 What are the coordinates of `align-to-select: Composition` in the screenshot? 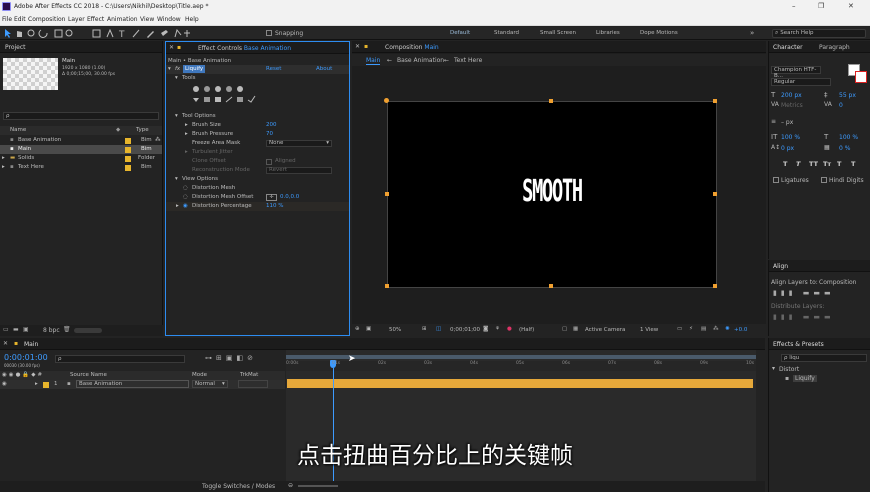 It's located at (837, 282).